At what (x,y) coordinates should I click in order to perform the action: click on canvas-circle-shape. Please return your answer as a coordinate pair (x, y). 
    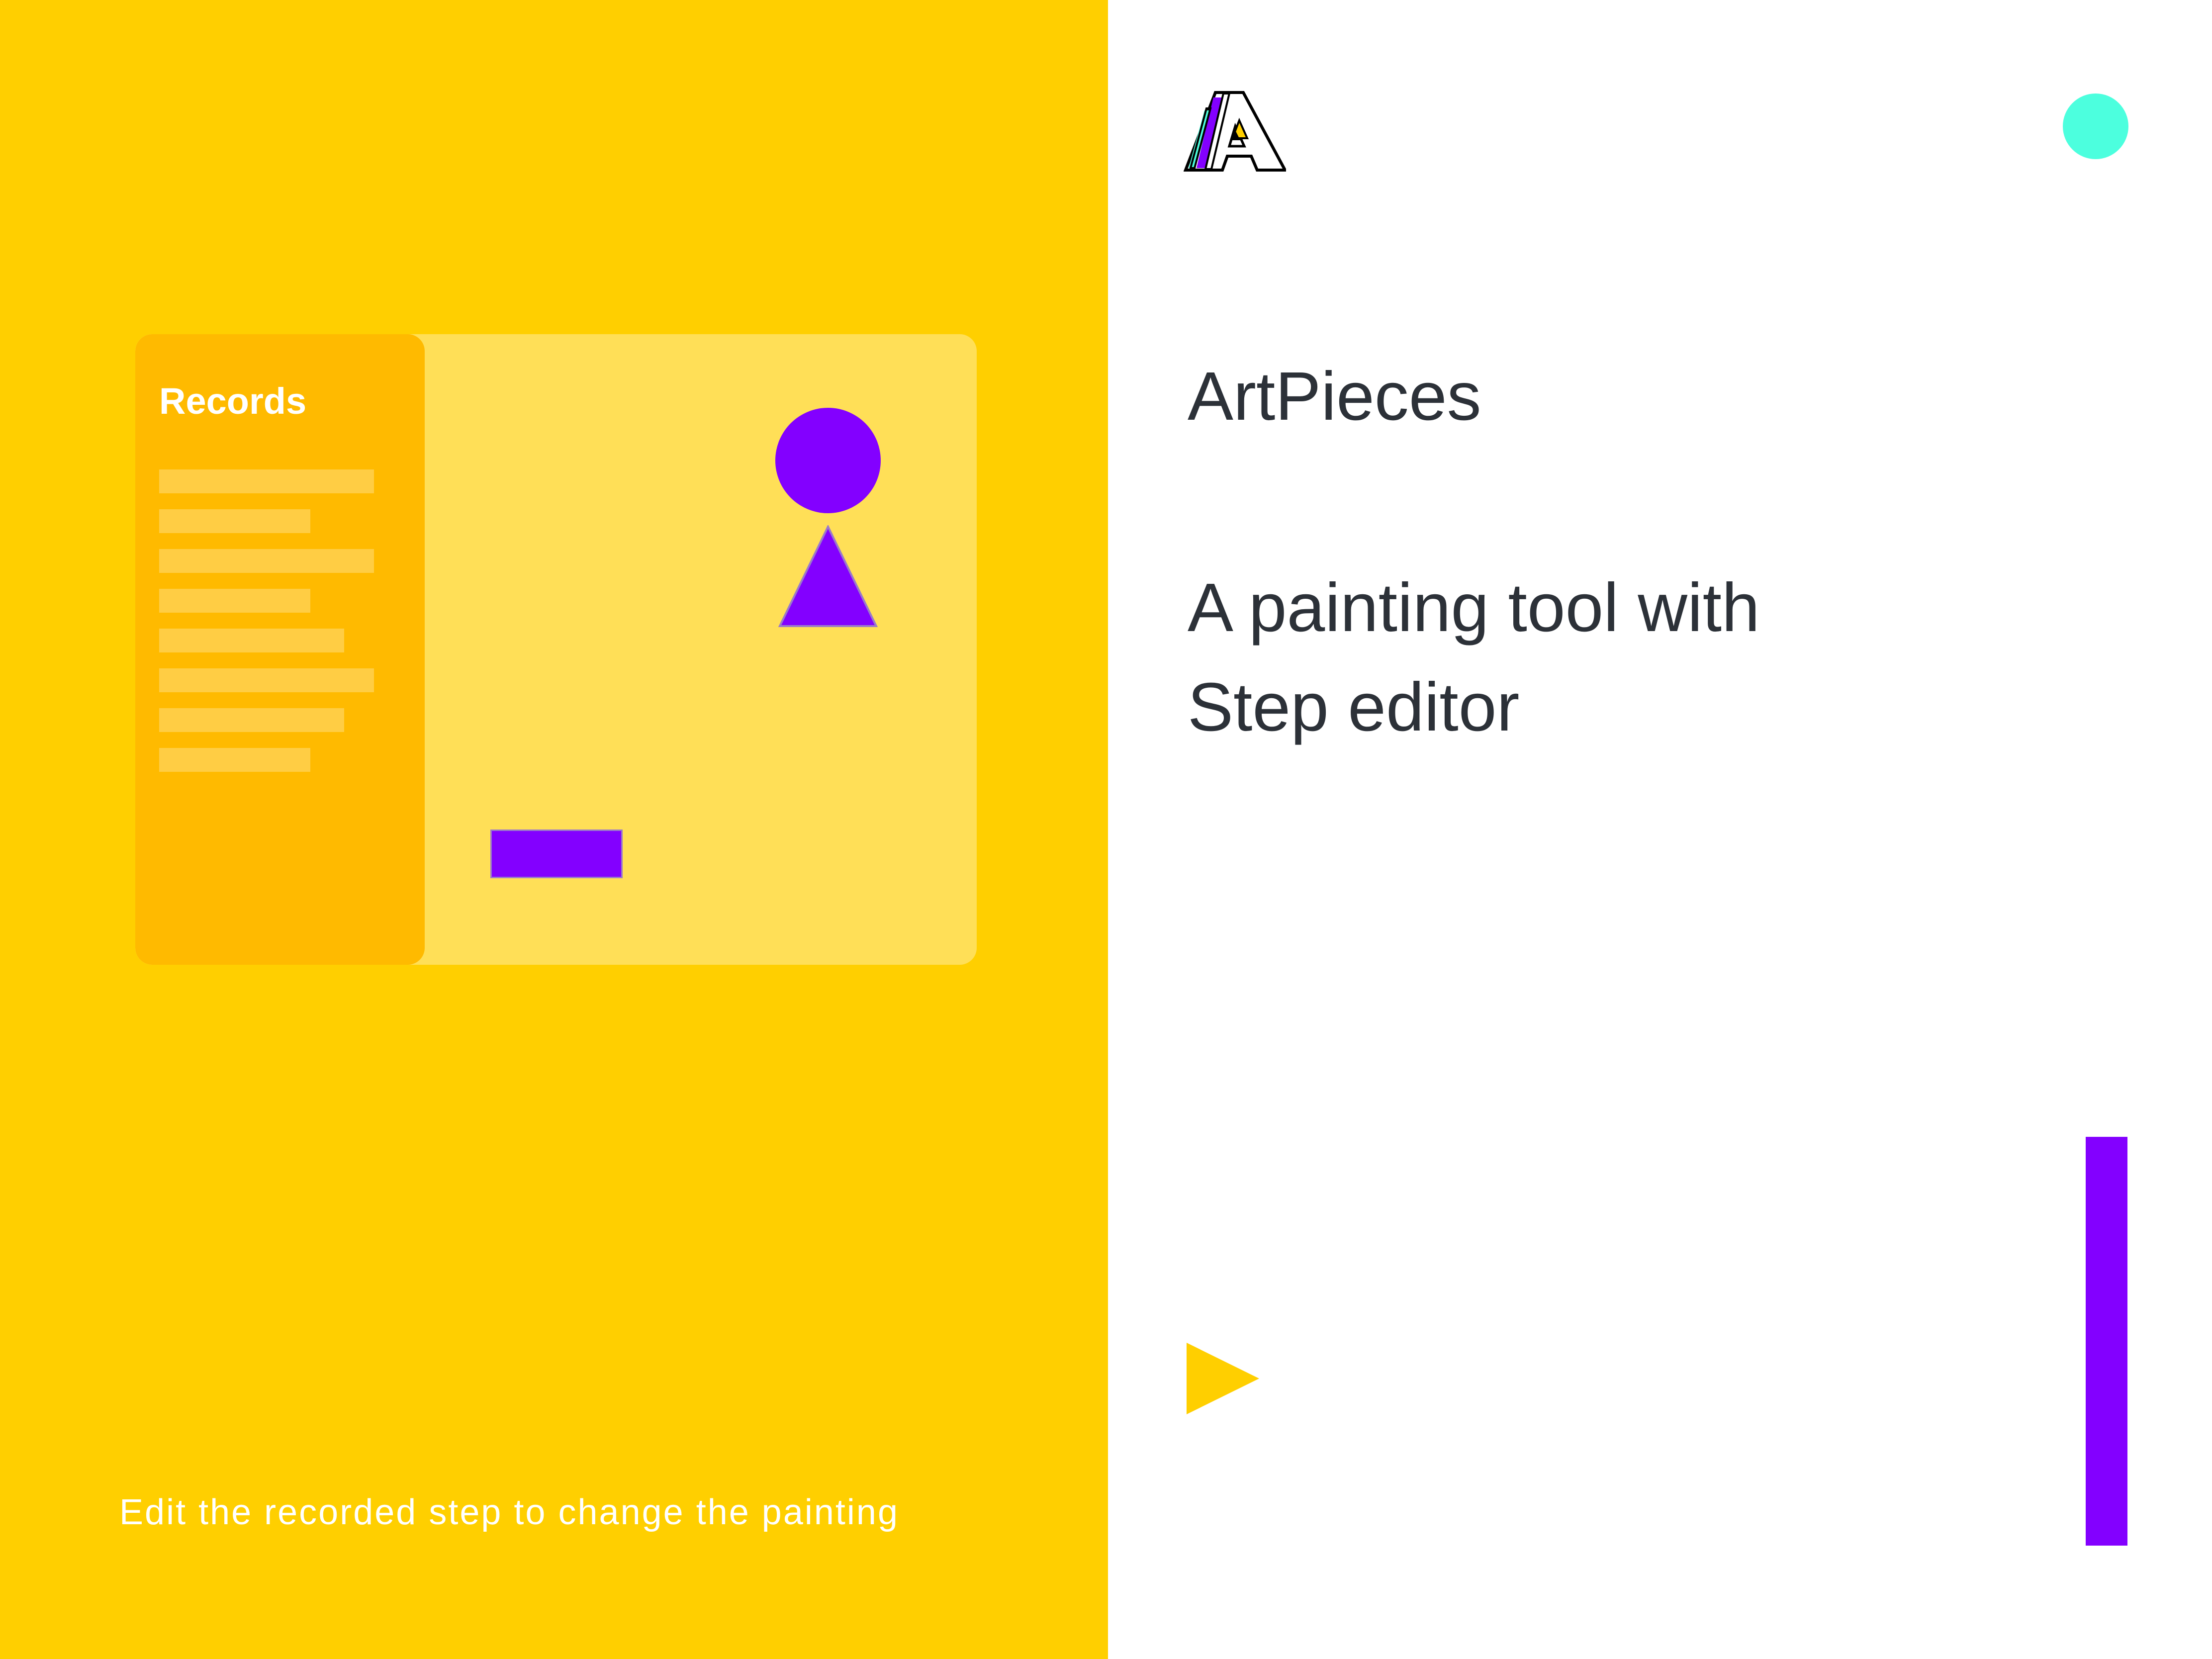
    Looking at the image, I should click on (828, 460).